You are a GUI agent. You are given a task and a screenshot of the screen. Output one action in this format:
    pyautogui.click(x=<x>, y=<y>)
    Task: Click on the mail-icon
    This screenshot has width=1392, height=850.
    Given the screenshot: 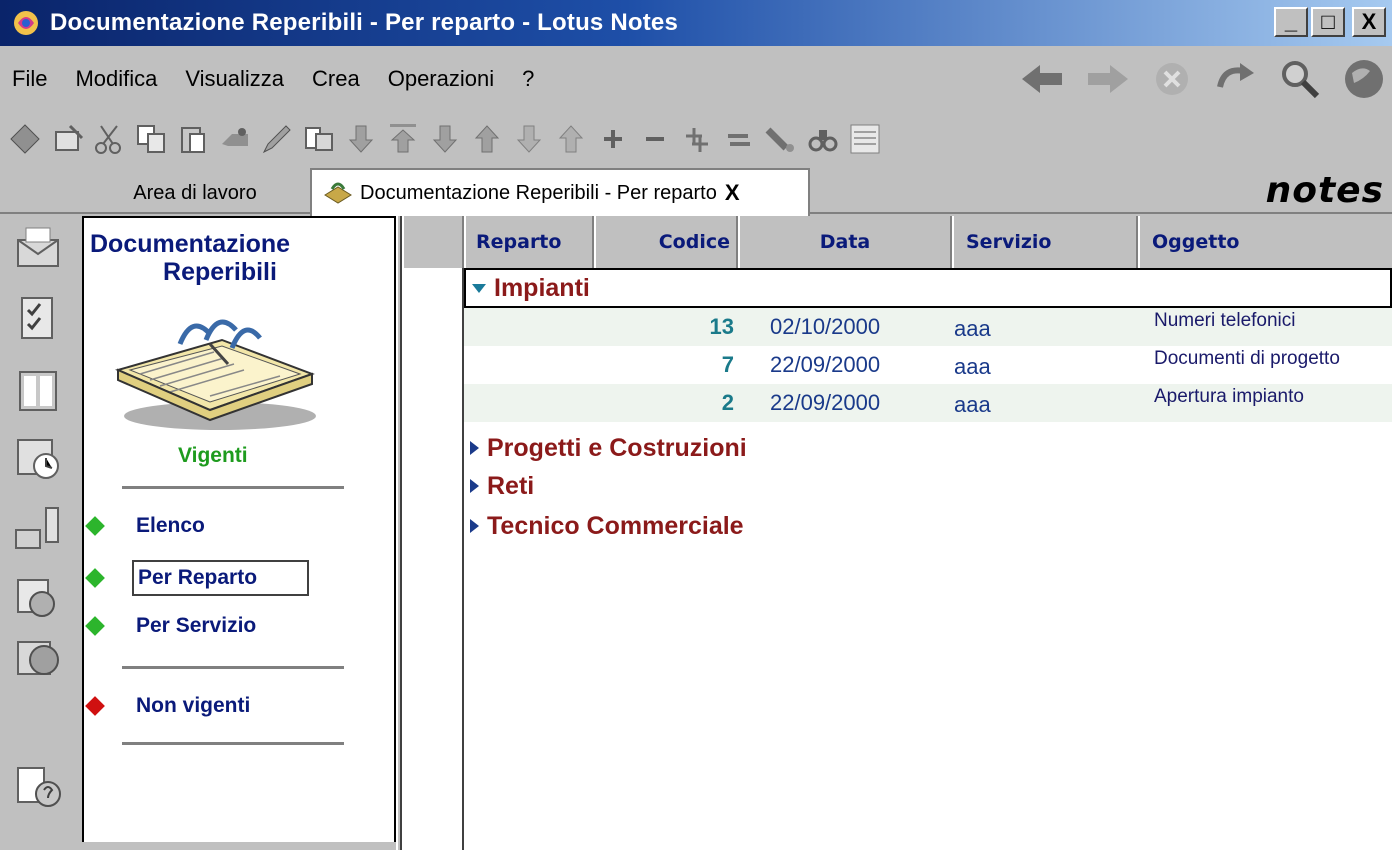 What is the action you would take?
    pyautogui.click(x=38, y=248)
    